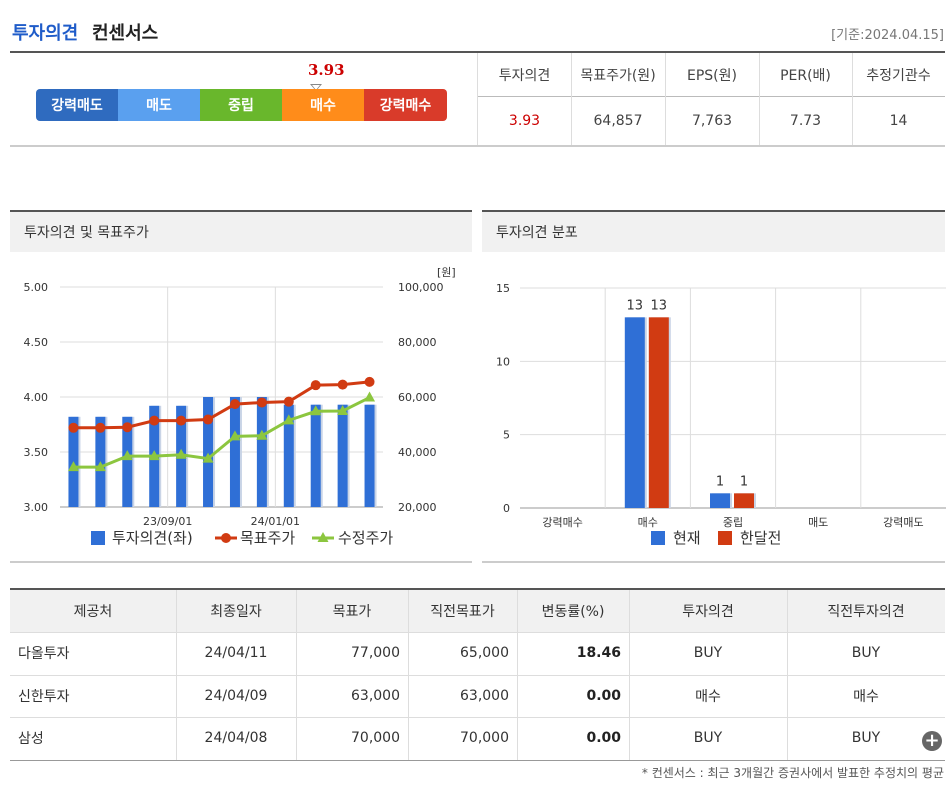  What do you see at coordinates (417, 507) in the screenshot?
I see `y-right-tick-label: 20,000` at bounding box center [417, 507].